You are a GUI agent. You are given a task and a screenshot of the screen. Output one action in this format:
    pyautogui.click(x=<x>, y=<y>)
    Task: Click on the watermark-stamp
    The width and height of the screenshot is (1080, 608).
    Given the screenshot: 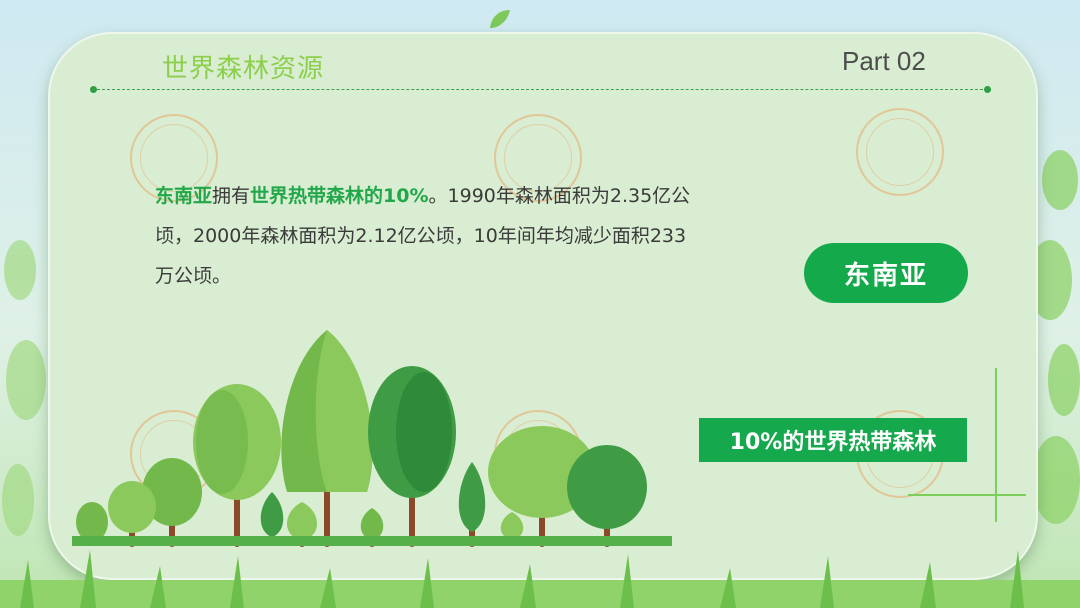 What is the action you would take?
    pyautogui.click(x=900, y=152)
    